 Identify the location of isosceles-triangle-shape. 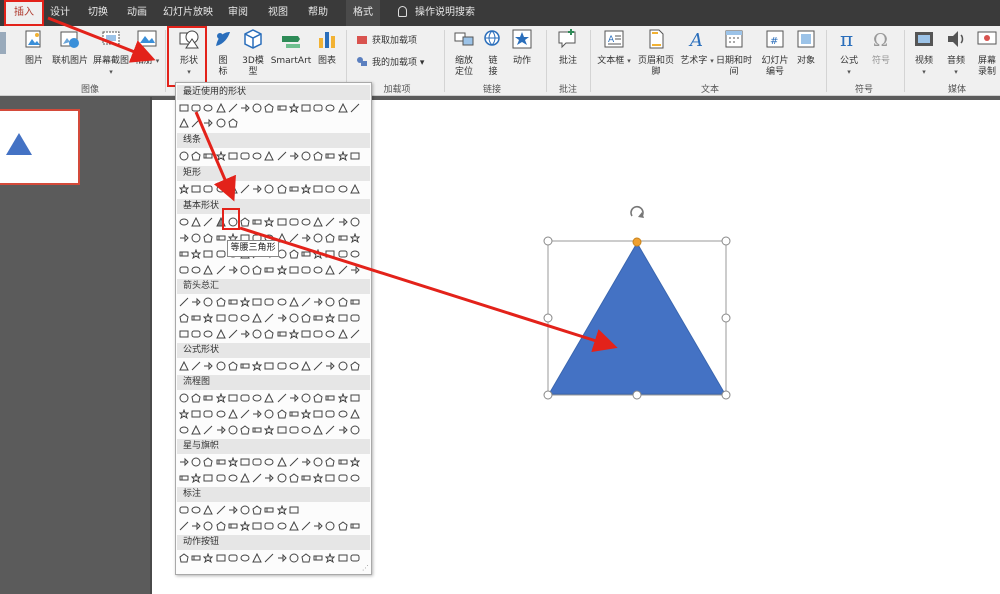
(637, 318).